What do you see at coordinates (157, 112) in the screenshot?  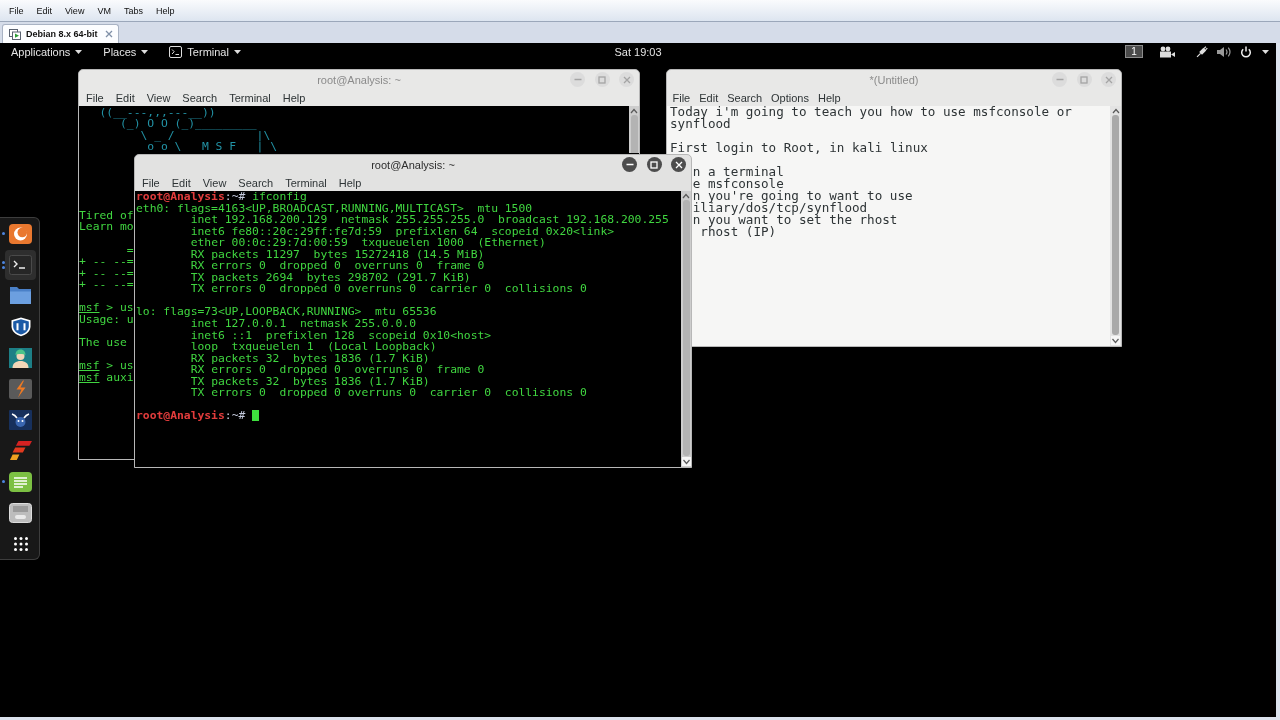 I see `ascii-art-line: ((__---,,,---__))` at bounding box center [157, 112].